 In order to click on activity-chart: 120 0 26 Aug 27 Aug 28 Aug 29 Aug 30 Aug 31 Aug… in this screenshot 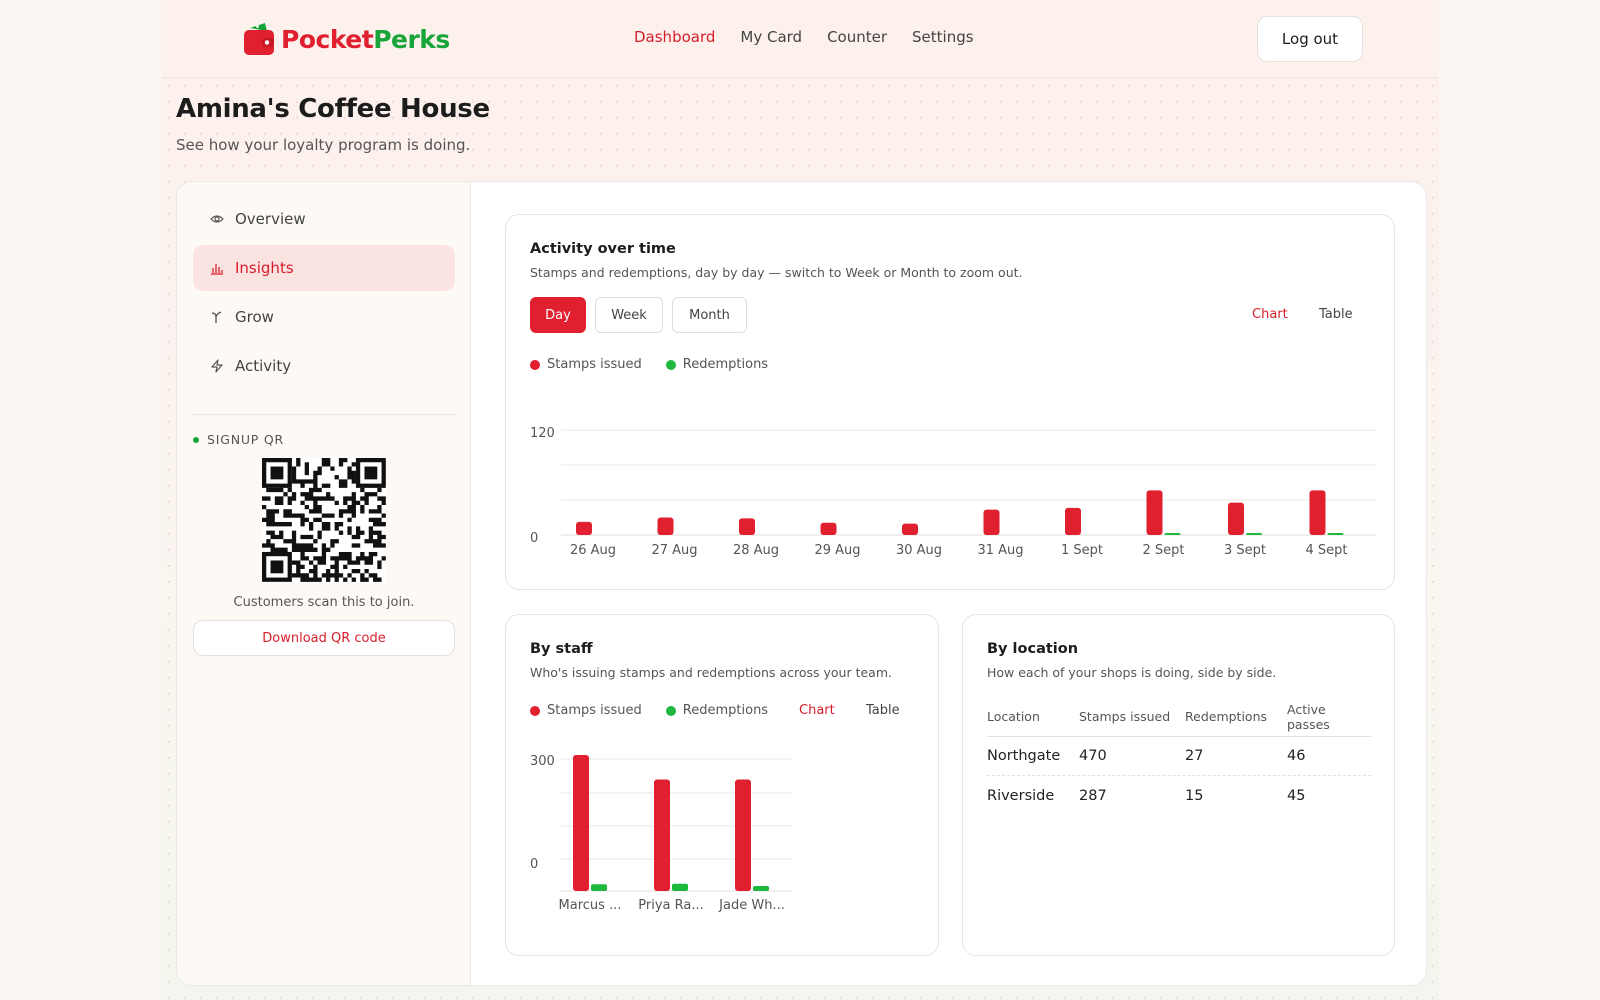, I will do `click(953, 492)`.